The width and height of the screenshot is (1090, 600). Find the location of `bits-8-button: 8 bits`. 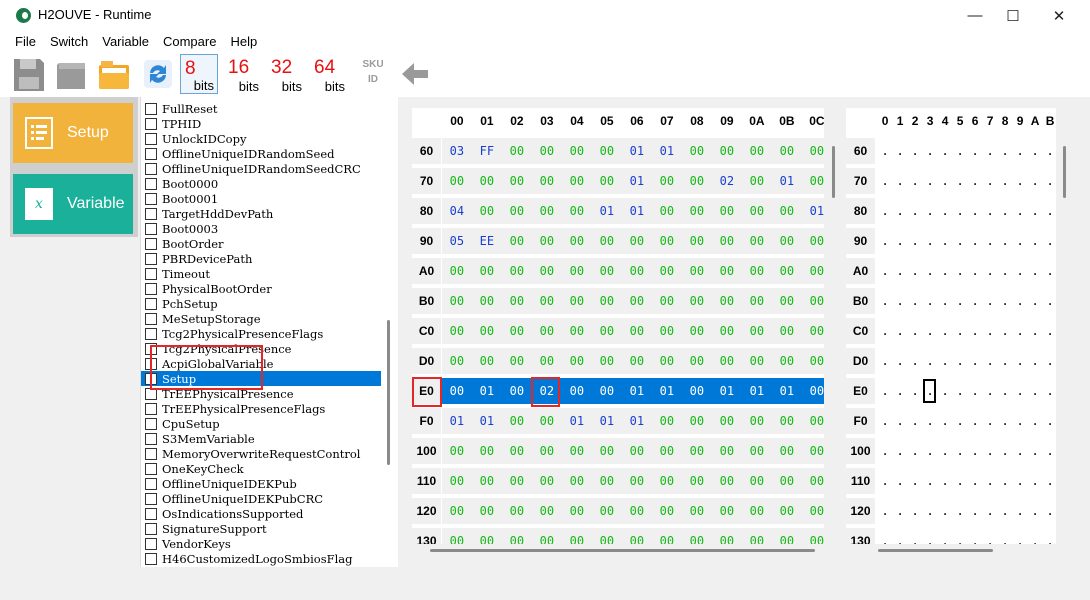

bits-8-button: 8 bits is located at coordinates (199, 74).